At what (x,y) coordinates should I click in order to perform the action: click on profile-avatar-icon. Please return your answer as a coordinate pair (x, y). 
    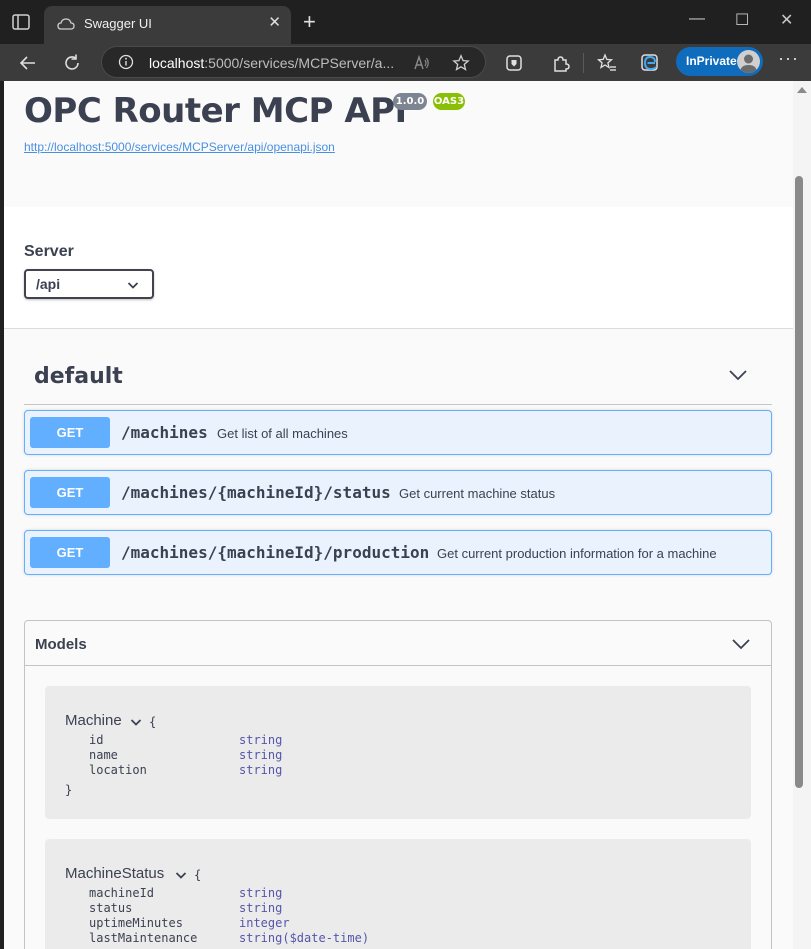
    Looking at the image, I should click on (748, 63).